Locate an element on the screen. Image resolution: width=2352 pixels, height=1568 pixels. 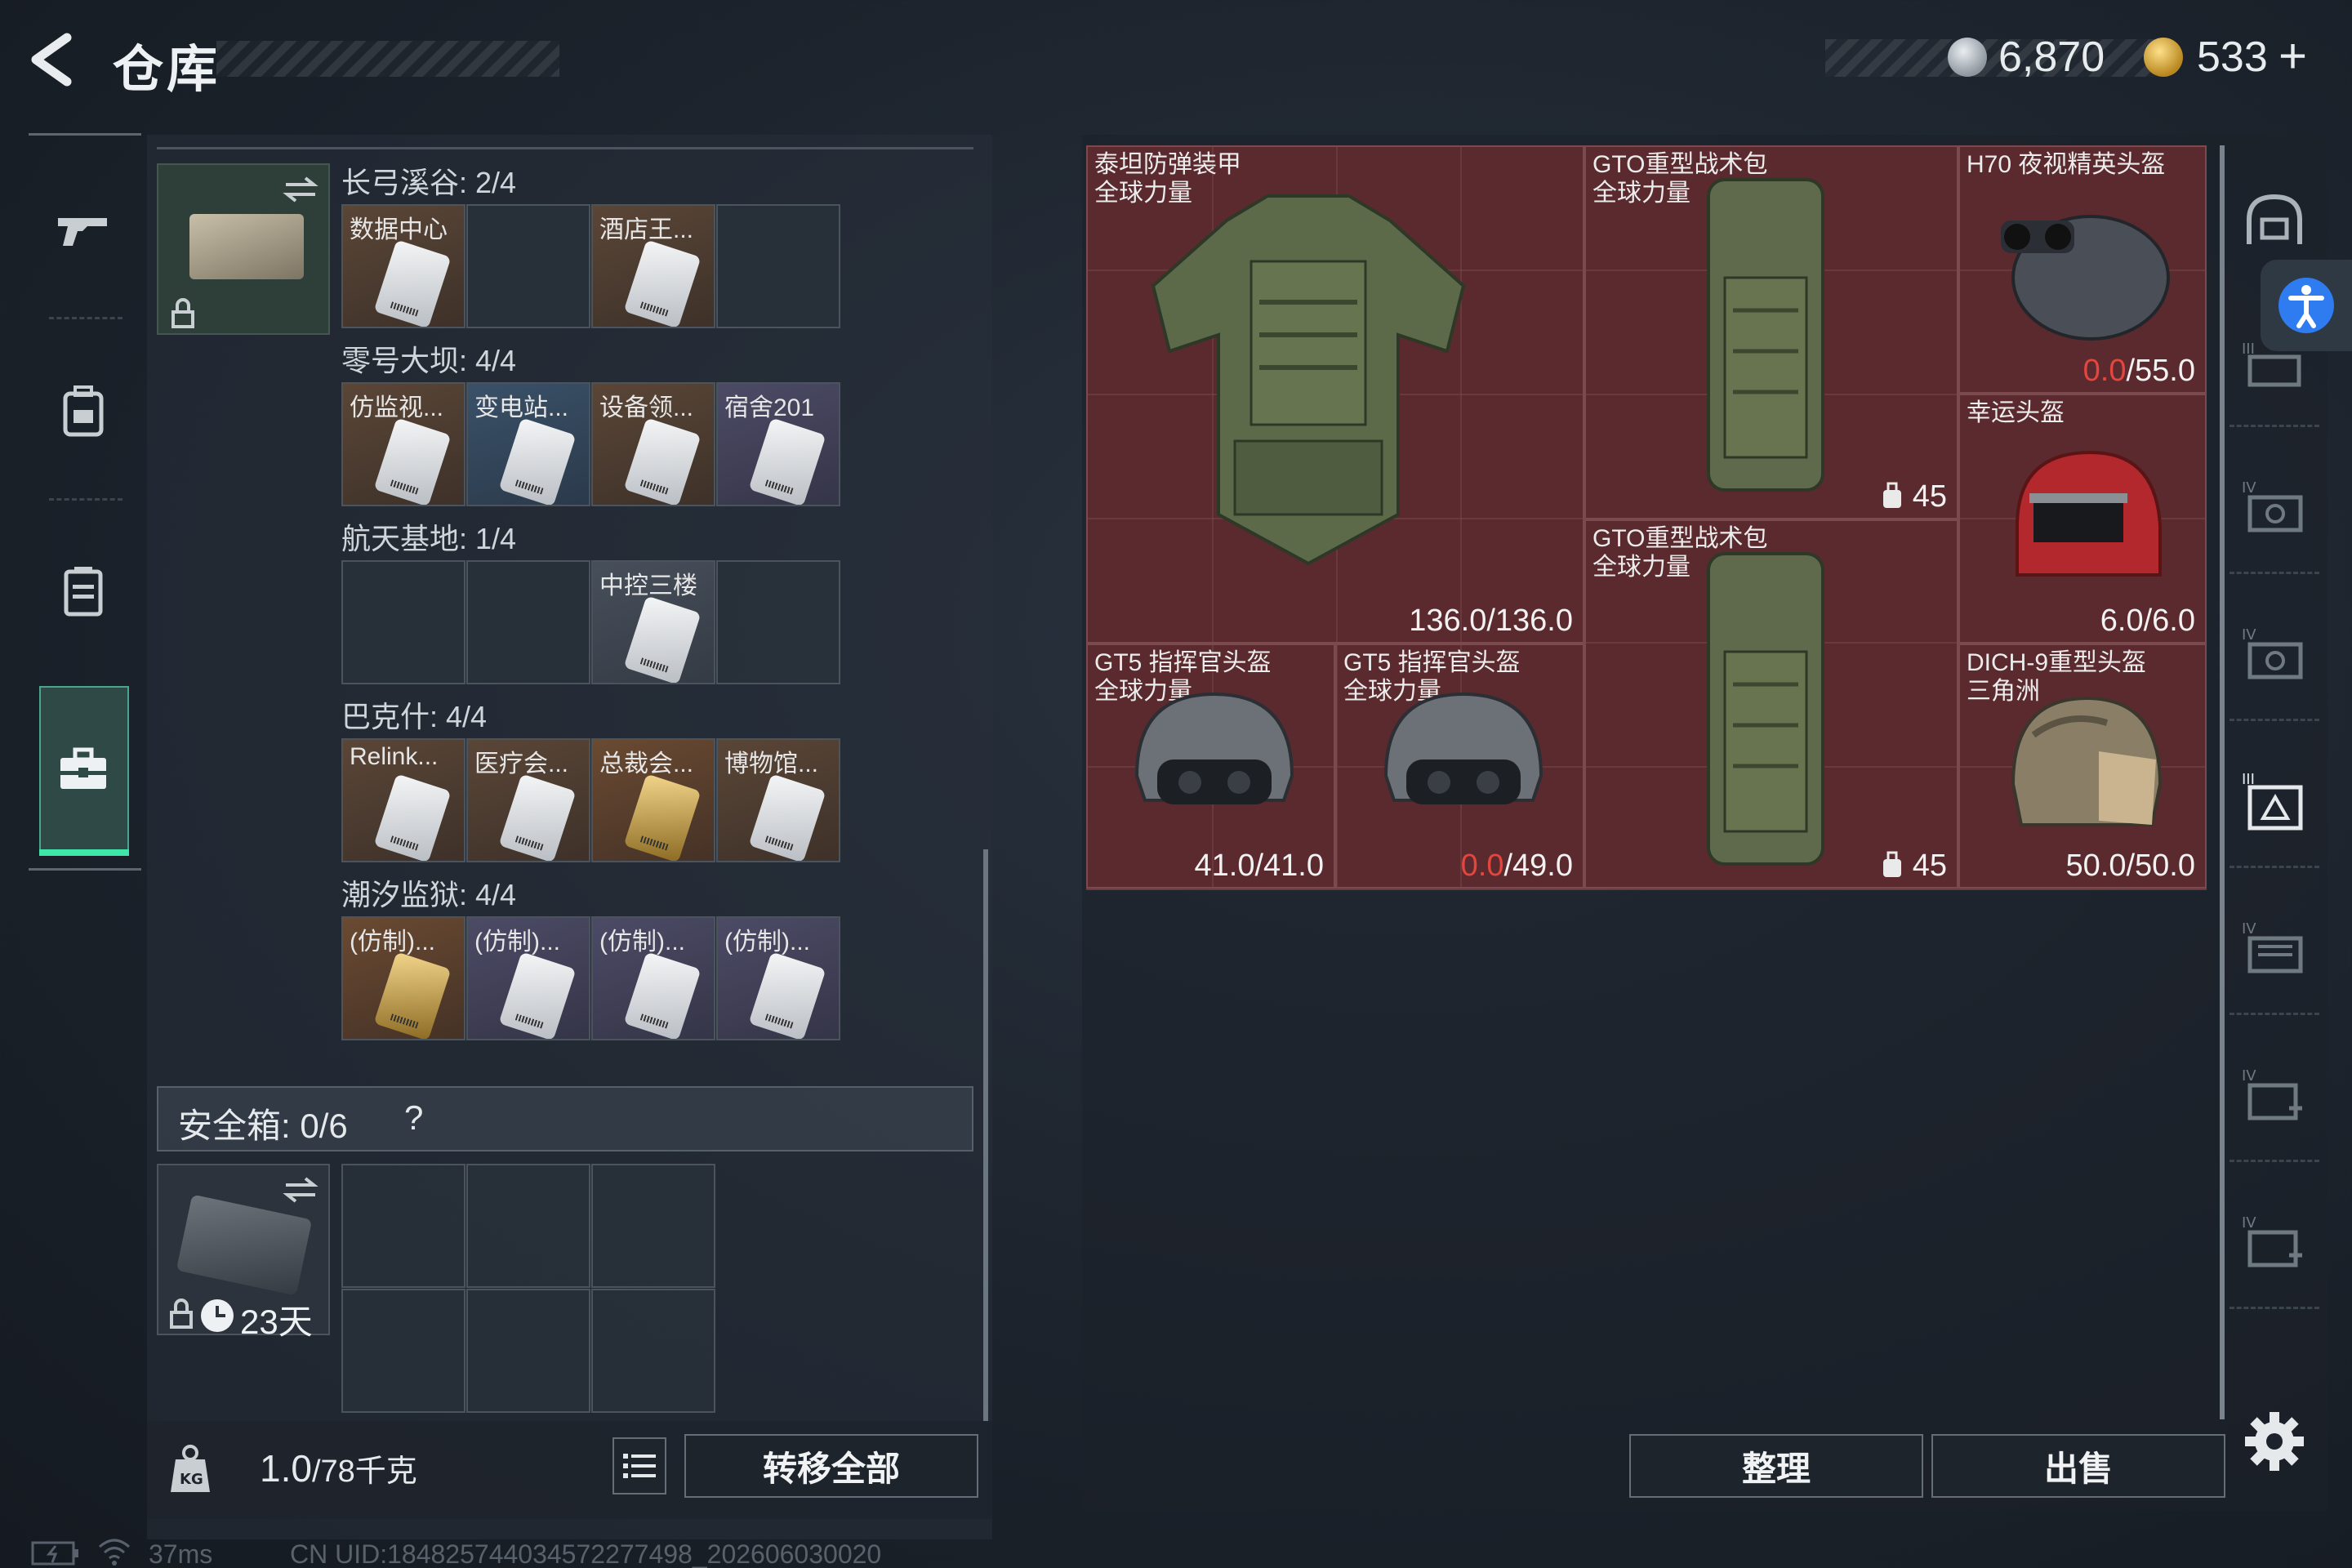
nav-divider is located at coordinates (85, 318).